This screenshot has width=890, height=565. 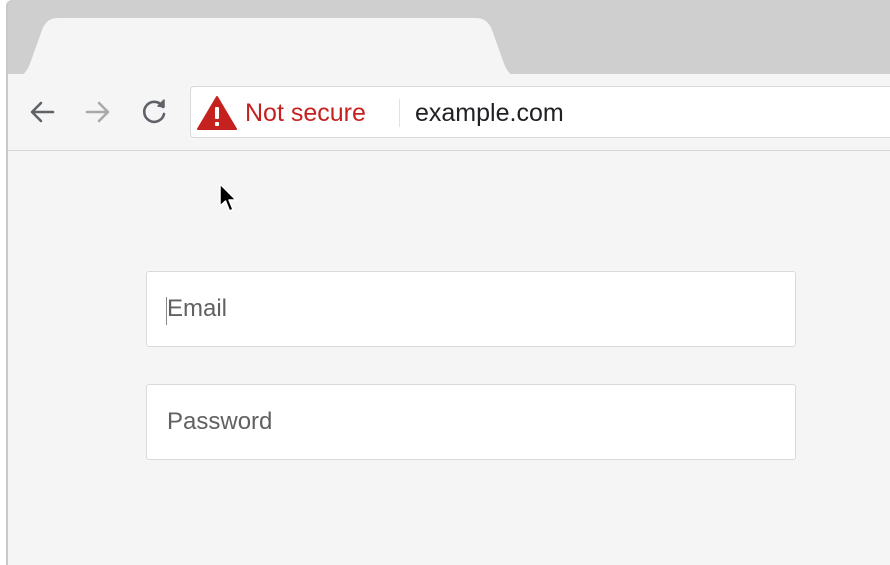 I want to click on warning-triangle-icon, so click(x=217, y=113).